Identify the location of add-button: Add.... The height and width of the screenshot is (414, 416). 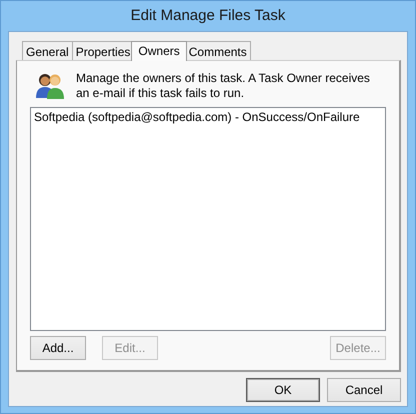
(58, 348).